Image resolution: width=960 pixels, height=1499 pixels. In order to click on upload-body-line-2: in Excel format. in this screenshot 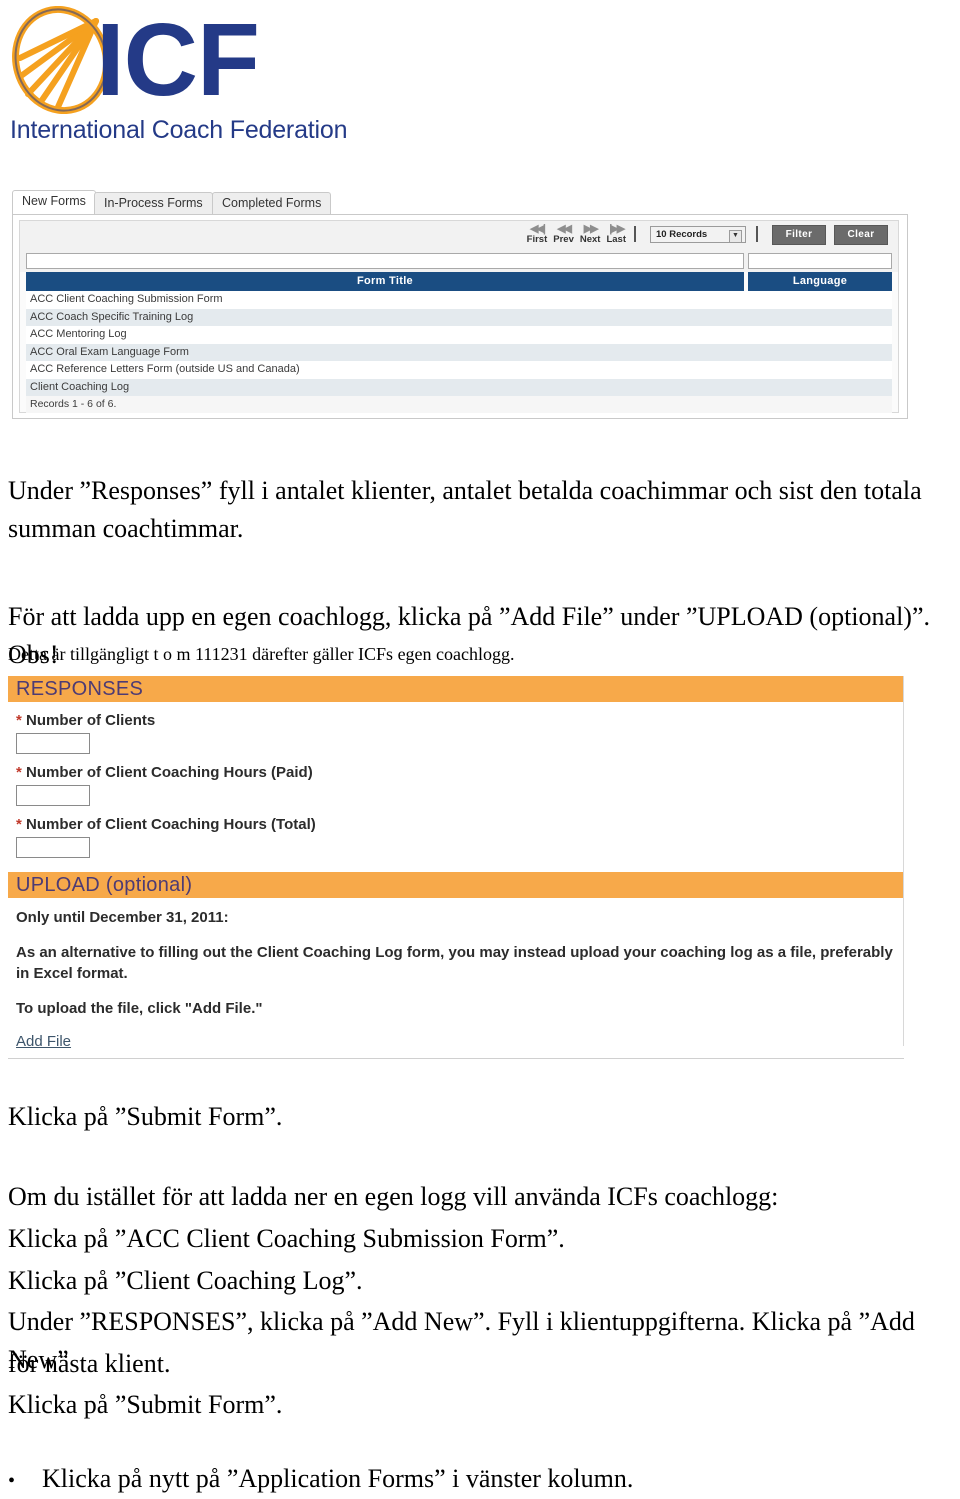, I will do `click(72, 973)`.